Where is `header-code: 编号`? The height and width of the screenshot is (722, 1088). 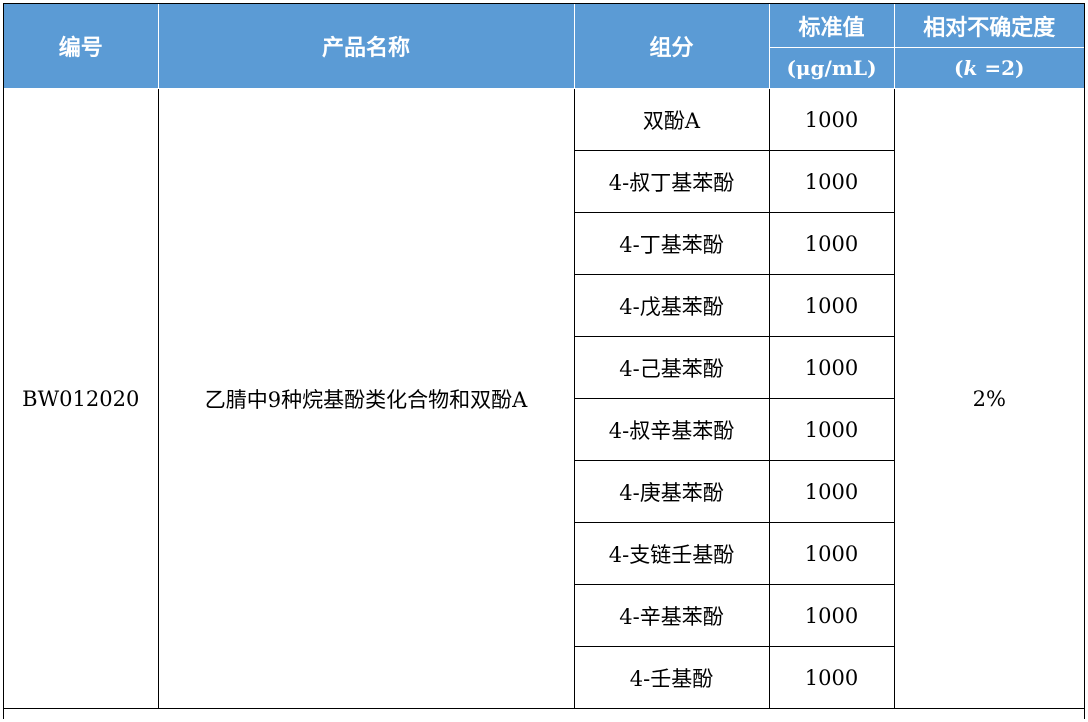 header-code: 编号 is located at coordinates (81, 46).